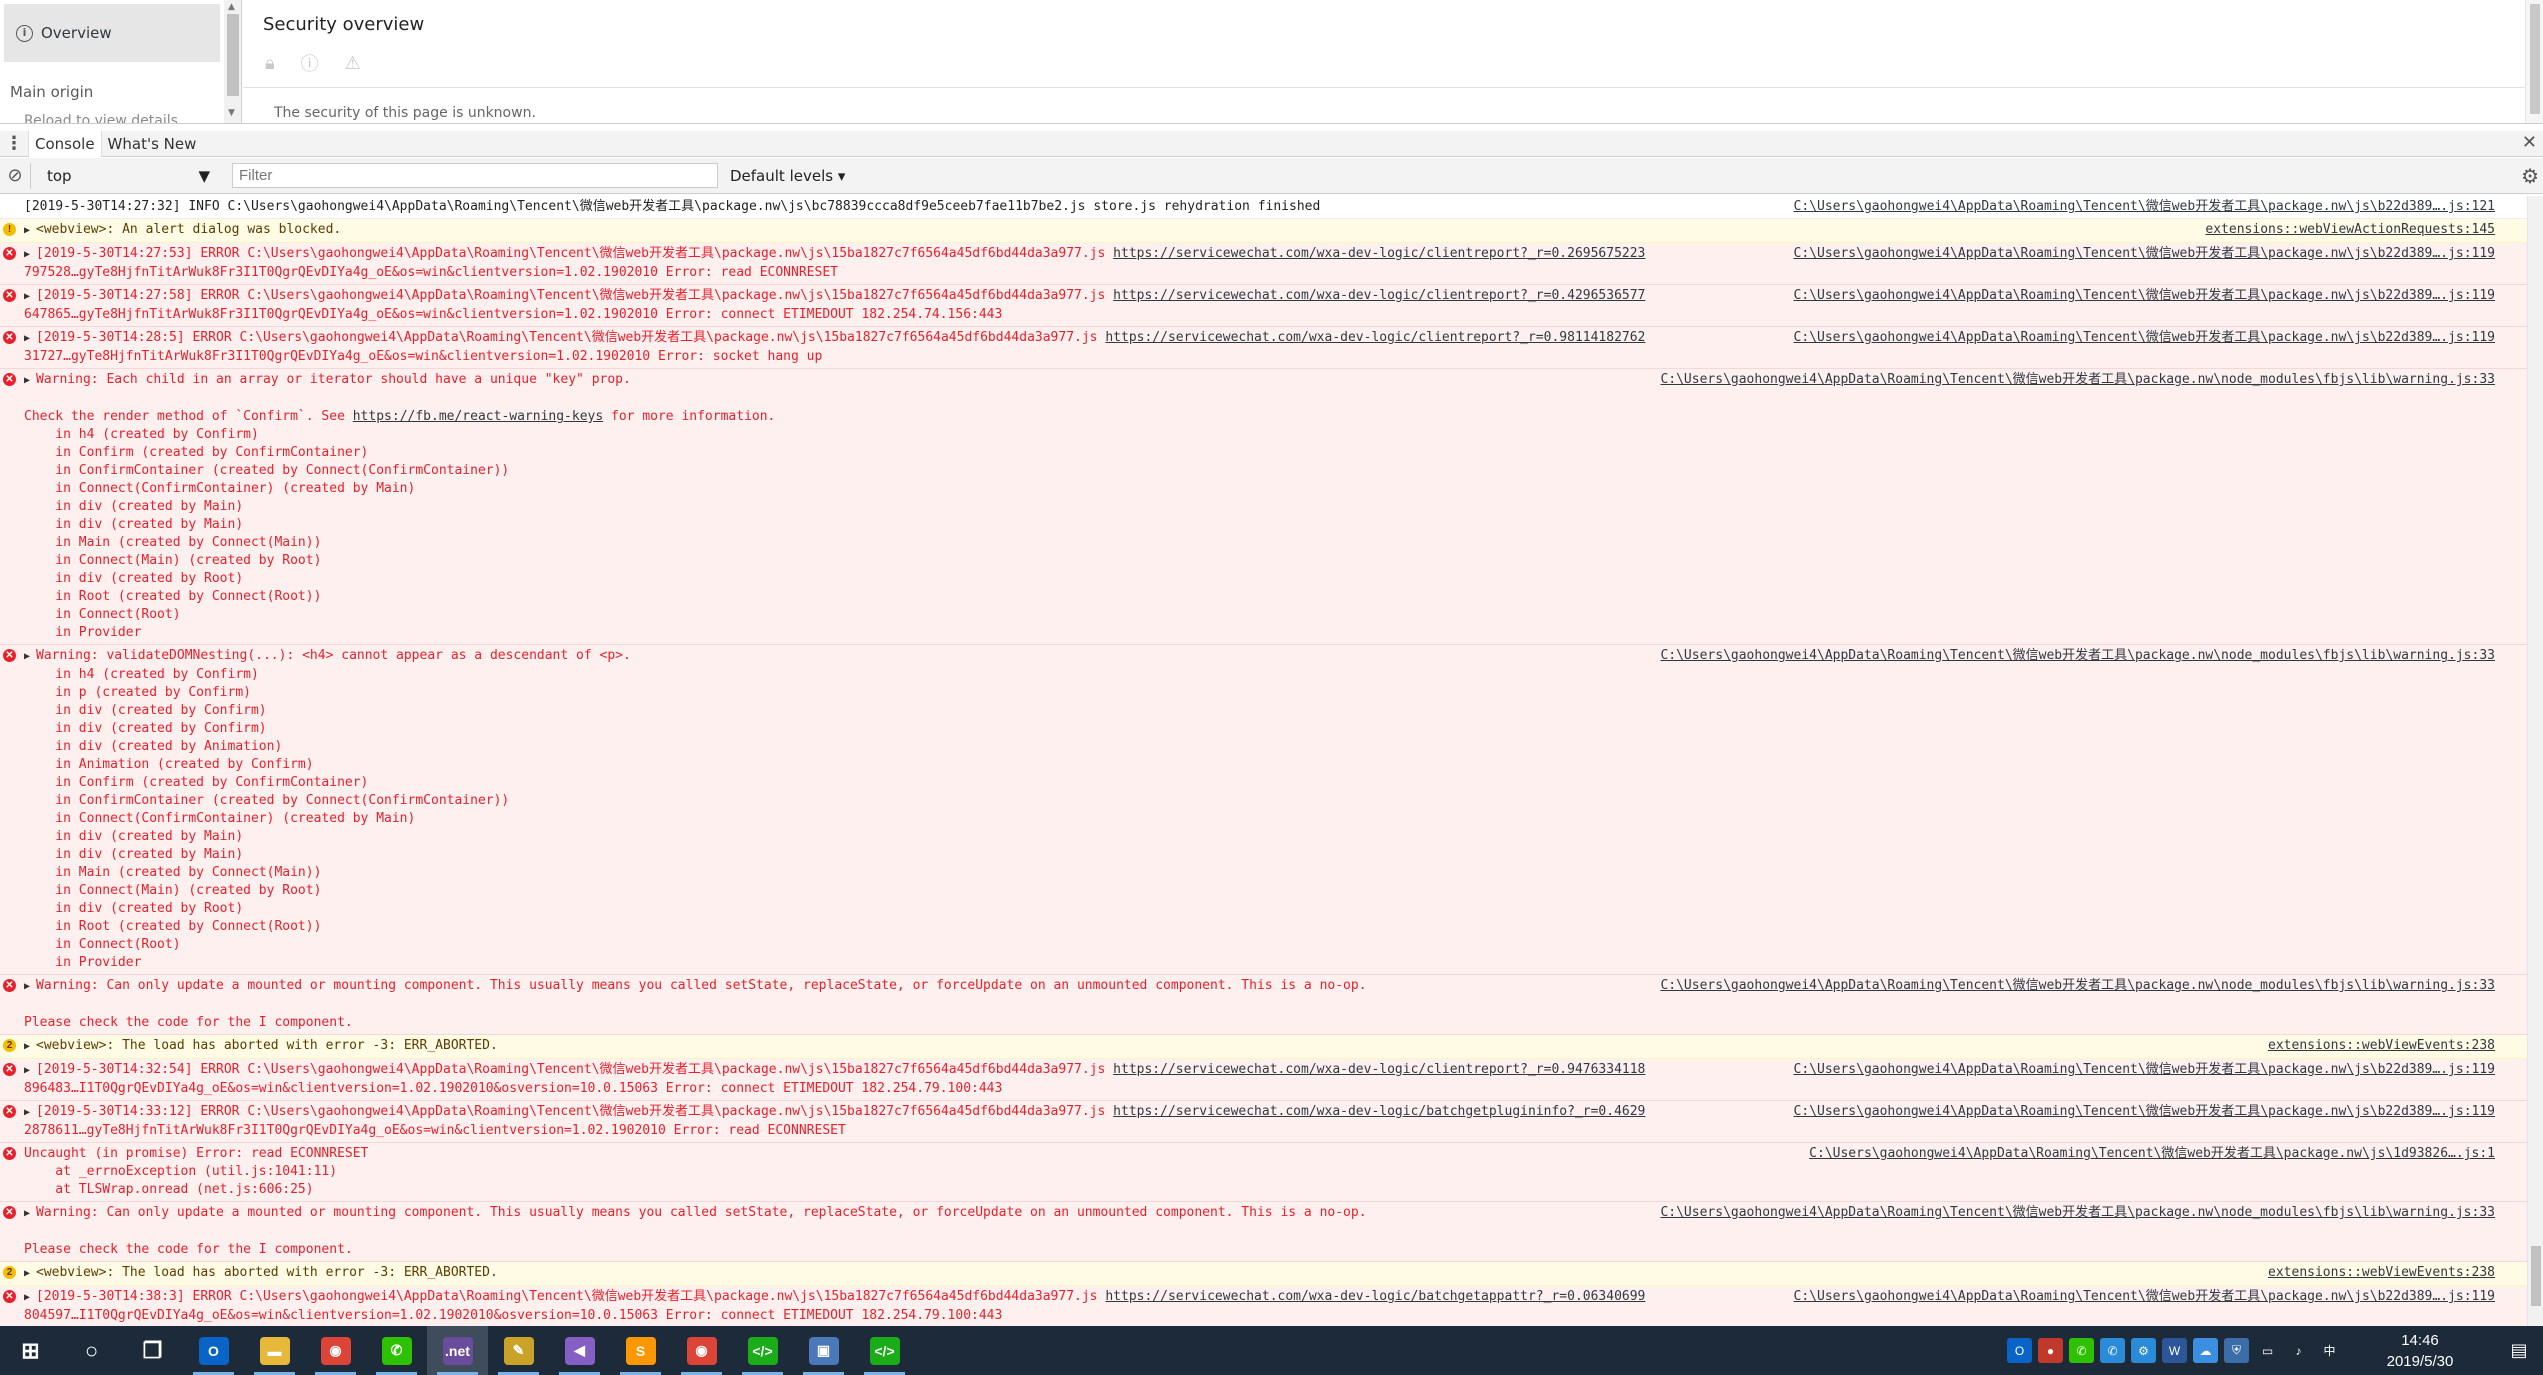 The height and width of the screenshot is (1375, 2543). What do you see at coordinates (640, 1350) in the screenshot?
I see `sublime-app: S` at bounding box center [640, 1350].